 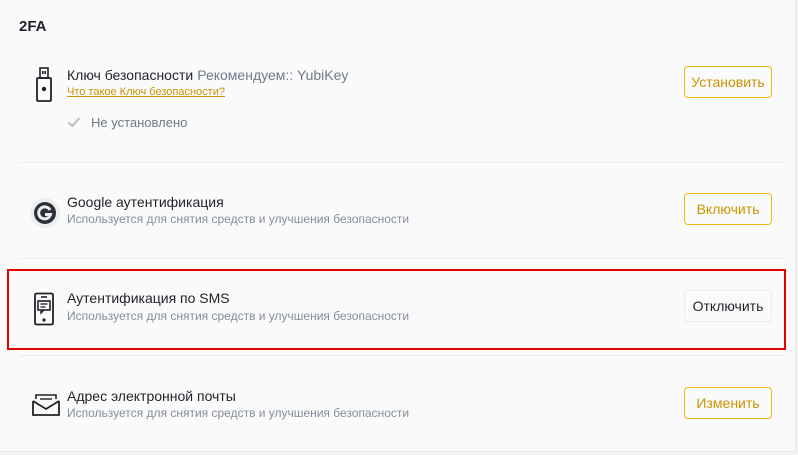 What do you see at coordinates (146, 92) in the screenshot?
I see `what-is-security-key-link: Что такое Ключ безопасности?` at bounding box center [146, 92].